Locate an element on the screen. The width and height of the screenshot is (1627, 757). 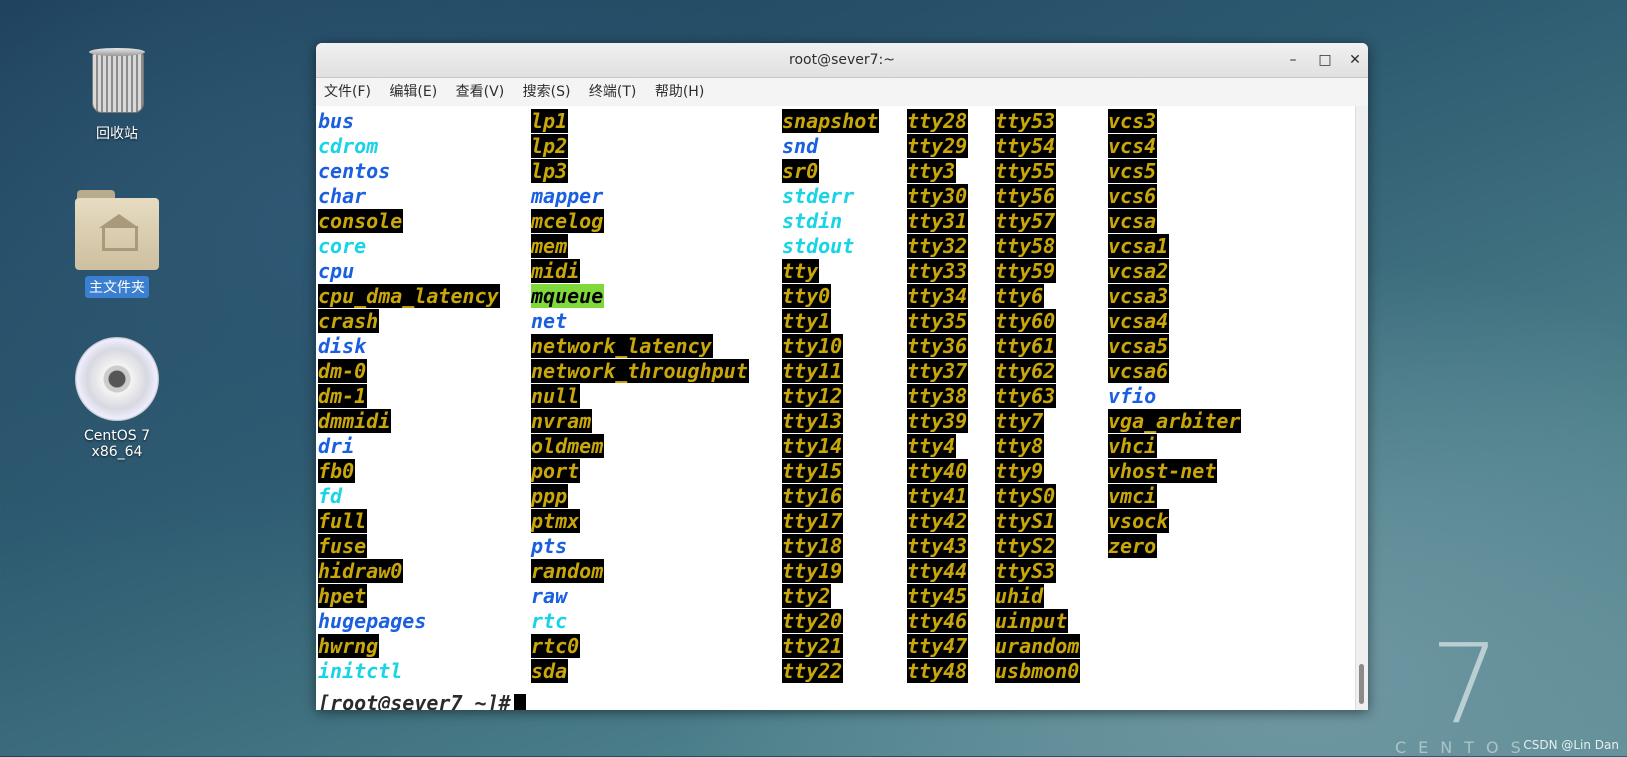
ls-entry: tty28 is located at coordinates (938, 121).